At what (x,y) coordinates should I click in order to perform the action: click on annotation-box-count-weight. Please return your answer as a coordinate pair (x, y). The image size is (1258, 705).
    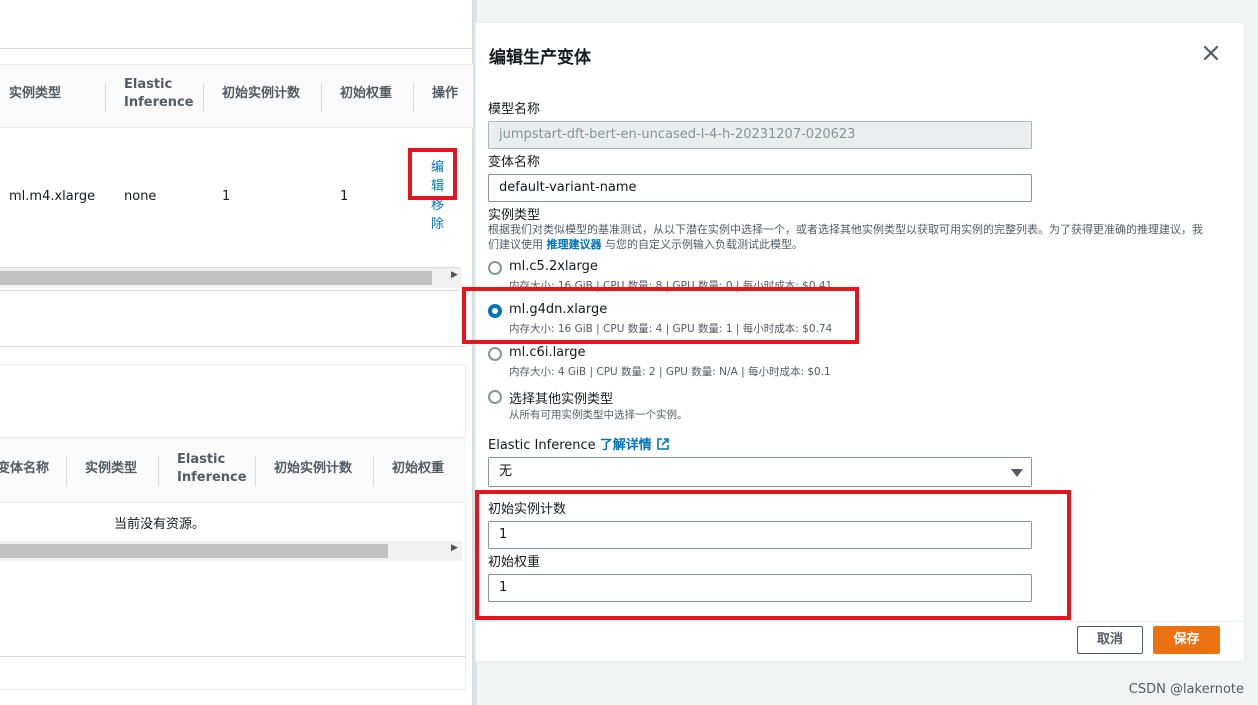
    Looking at the image, I should click on (773, 555).